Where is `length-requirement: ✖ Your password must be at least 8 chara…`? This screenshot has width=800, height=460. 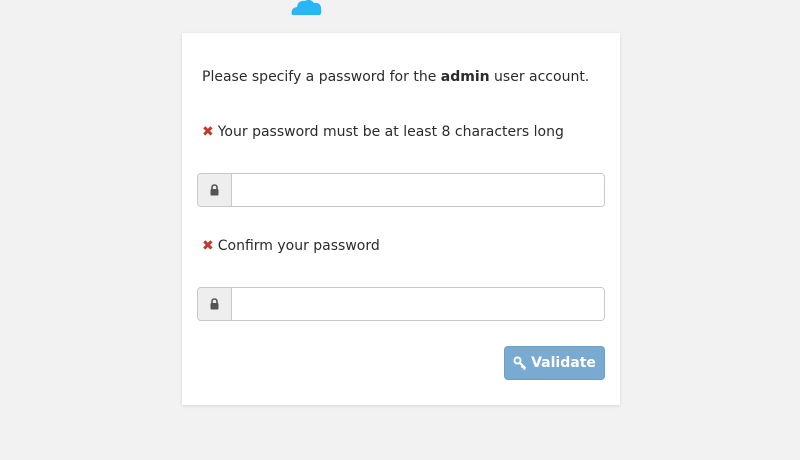 length-requirement: ✖ Your password must be at least 8 chara… is located at coordinates (383, 132).